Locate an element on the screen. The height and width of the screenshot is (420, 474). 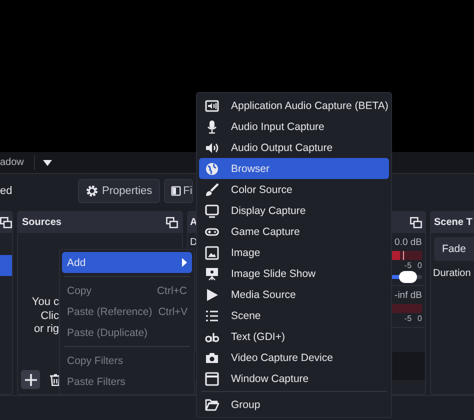
volume-reading: -inf dB is located at coordinates (408, 295).